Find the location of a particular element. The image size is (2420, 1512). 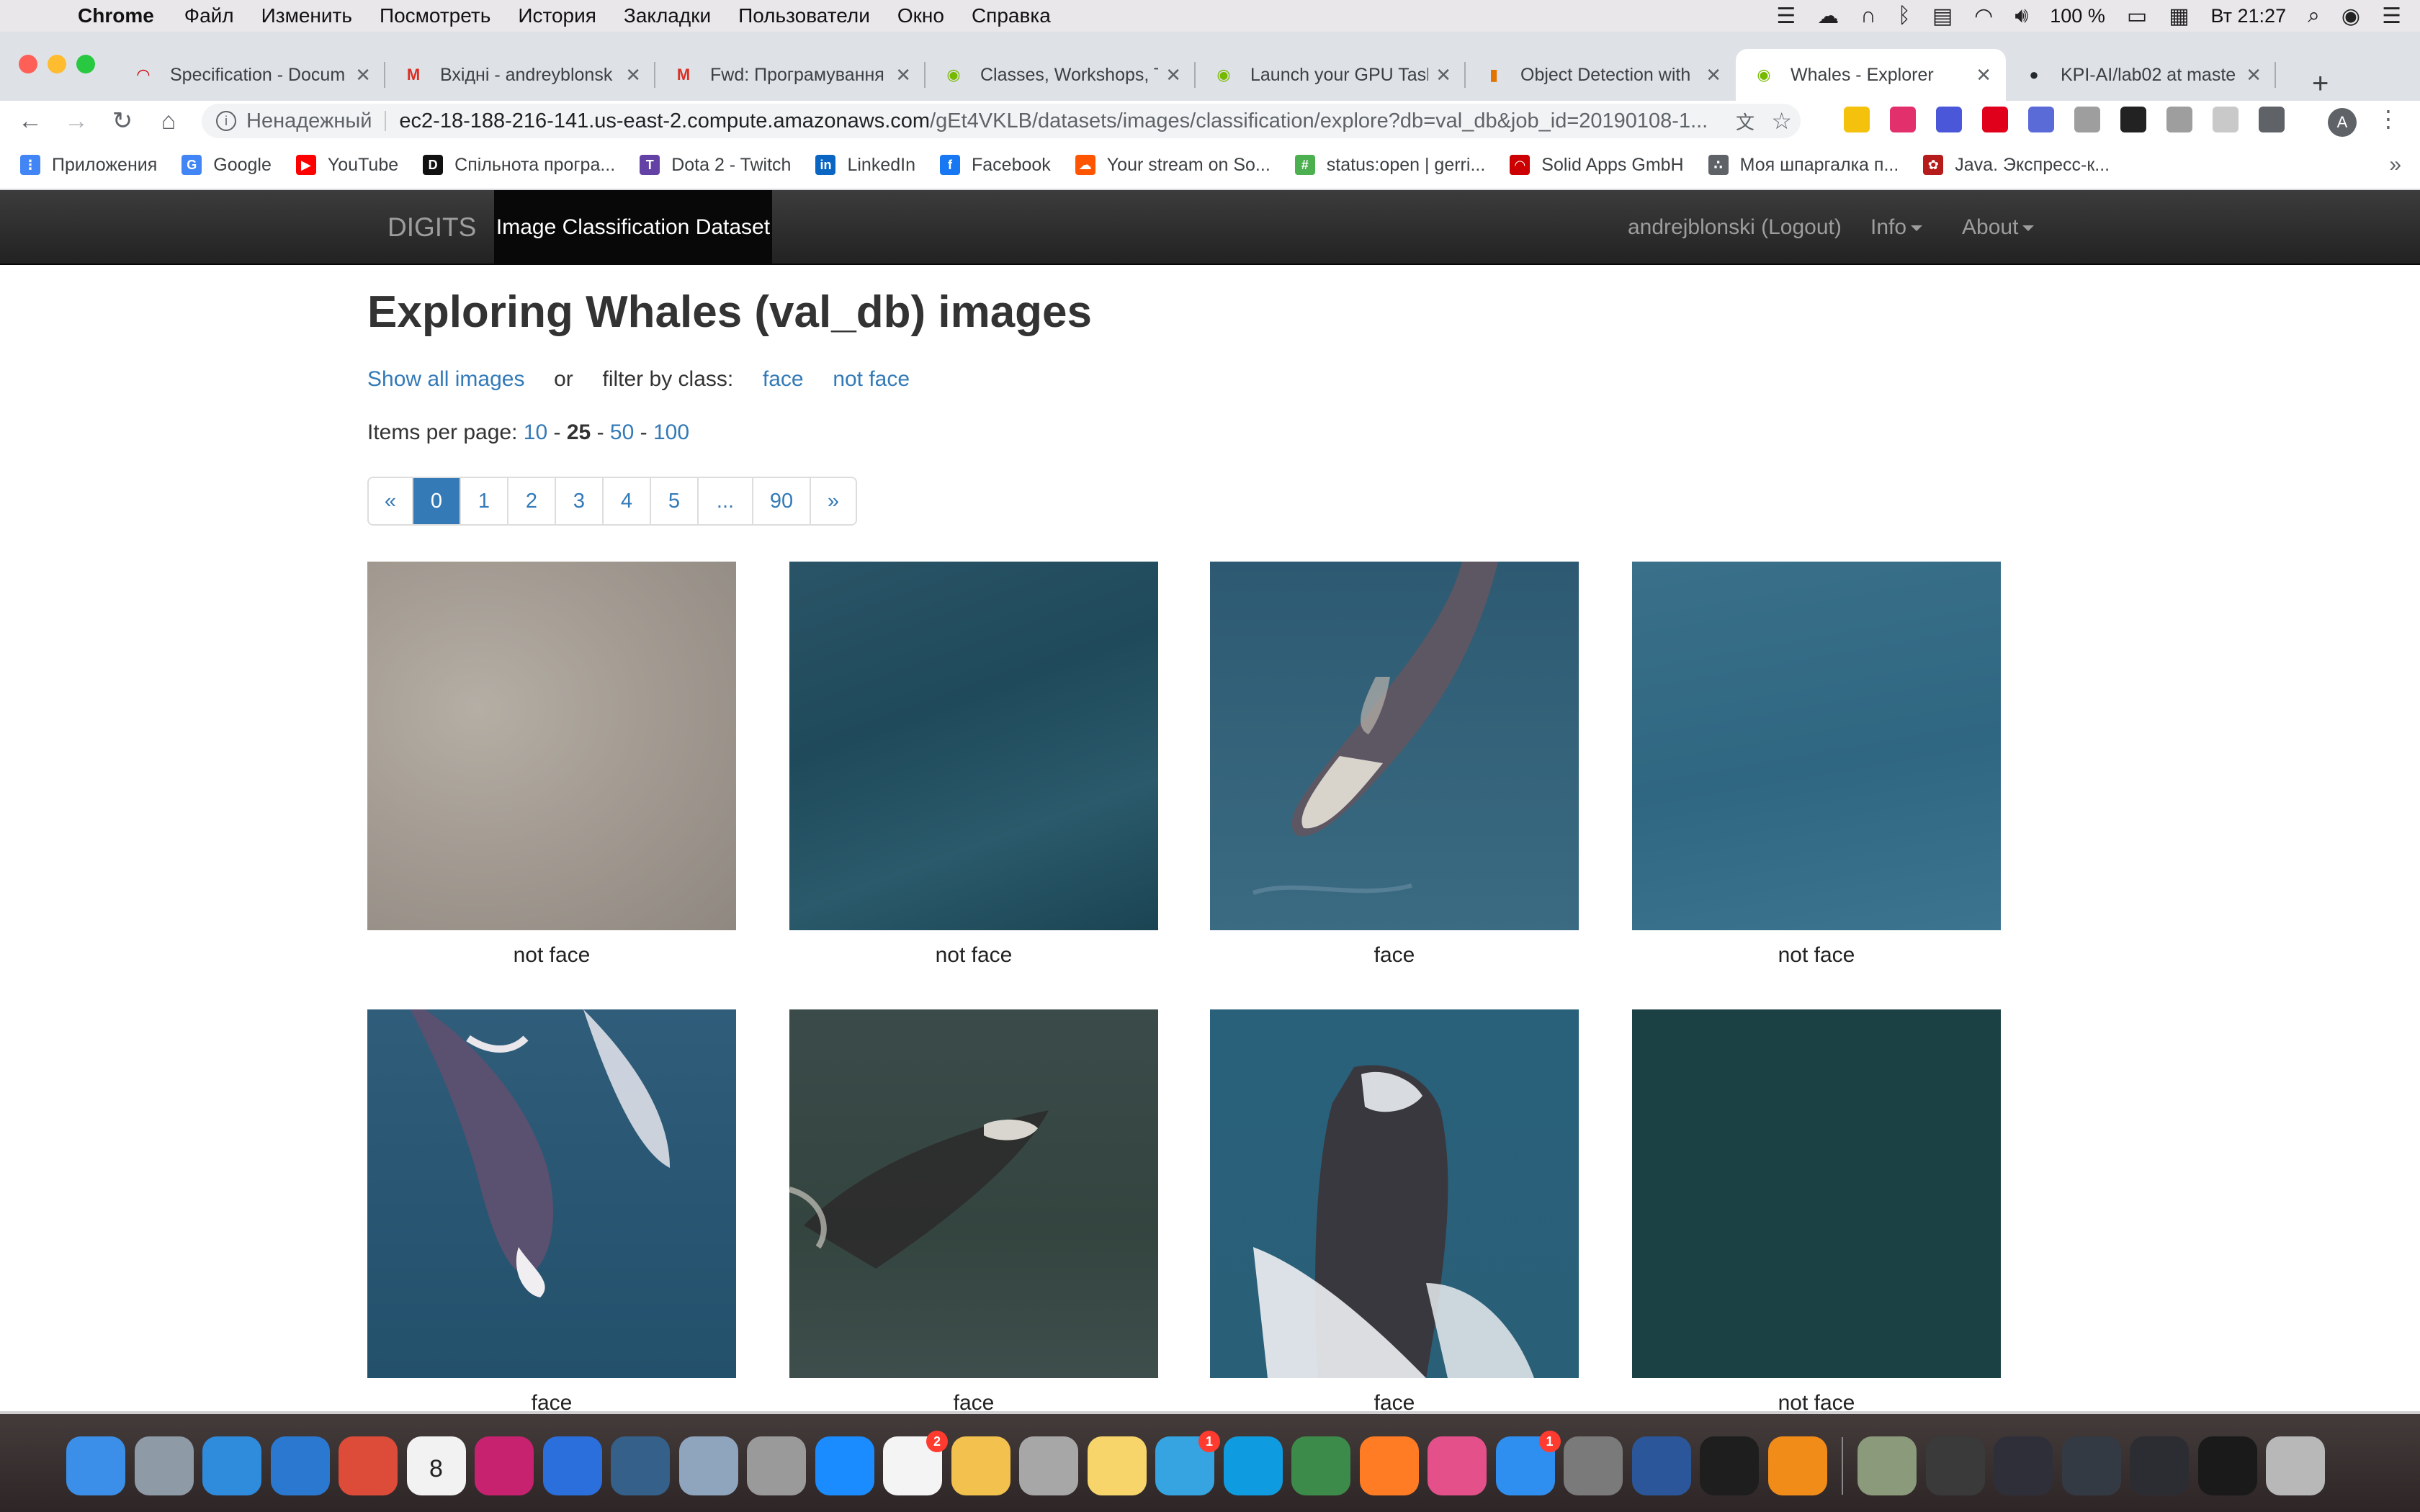

wifi-icon: ◠ is located at coordinates (1983, 16).